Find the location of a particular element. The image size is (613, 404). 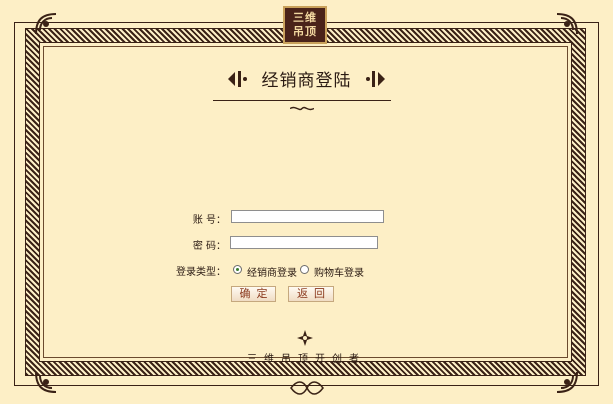

cart-login-radio is located at coordinates (304, 269).